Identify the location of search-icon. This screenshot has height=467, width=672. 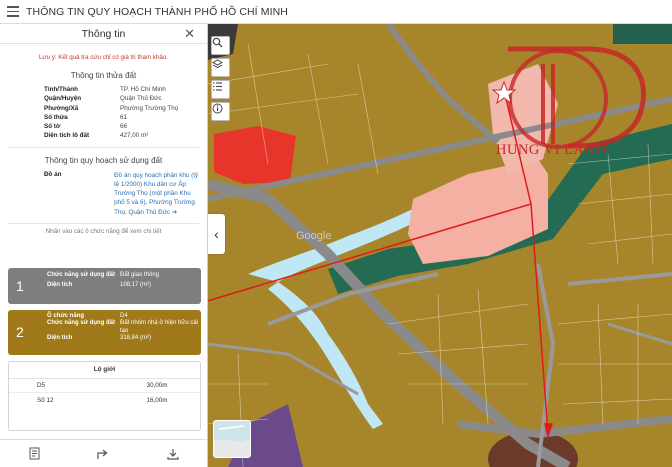
(220, 45).